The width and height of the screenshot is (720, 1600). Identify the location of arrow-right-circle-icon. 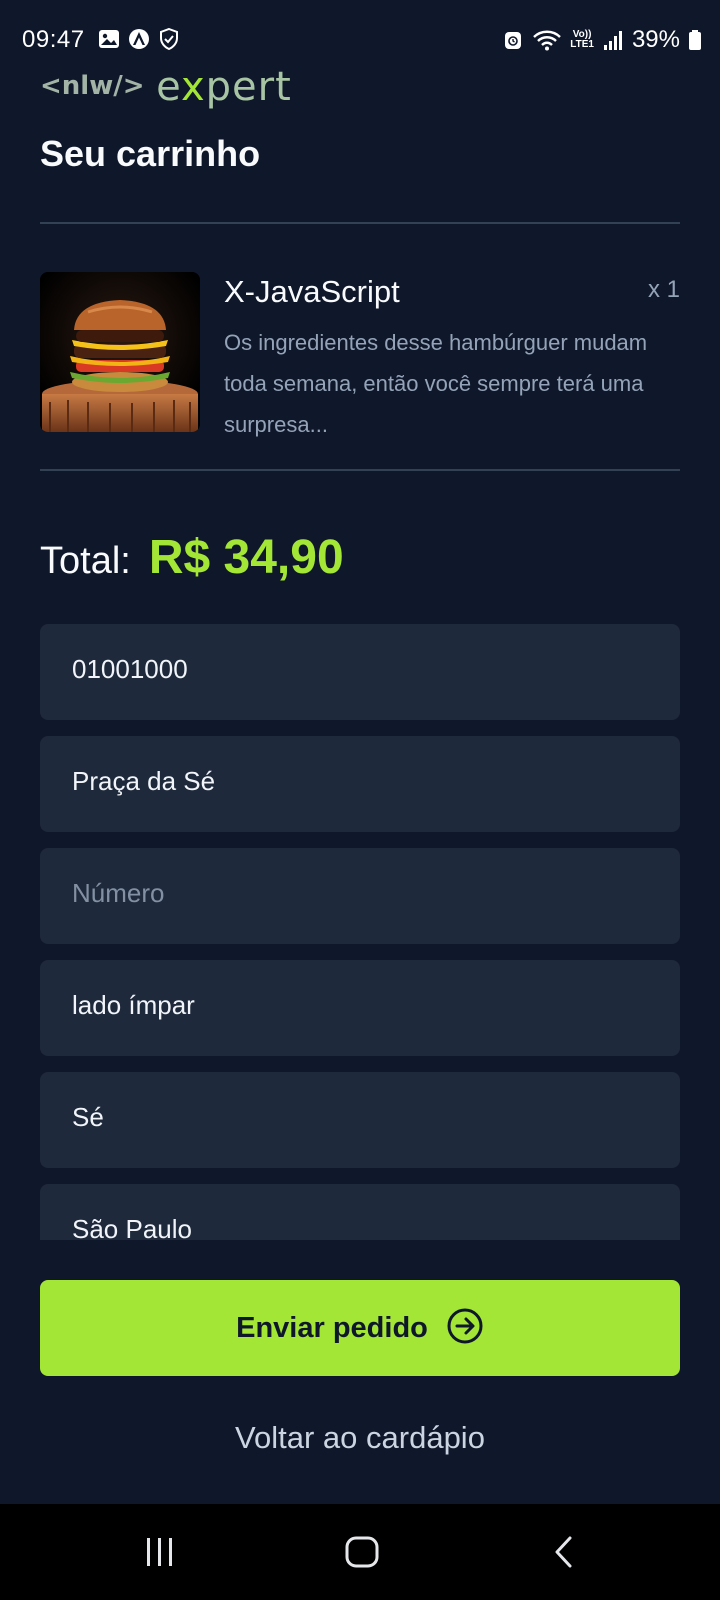
(465, 1328).